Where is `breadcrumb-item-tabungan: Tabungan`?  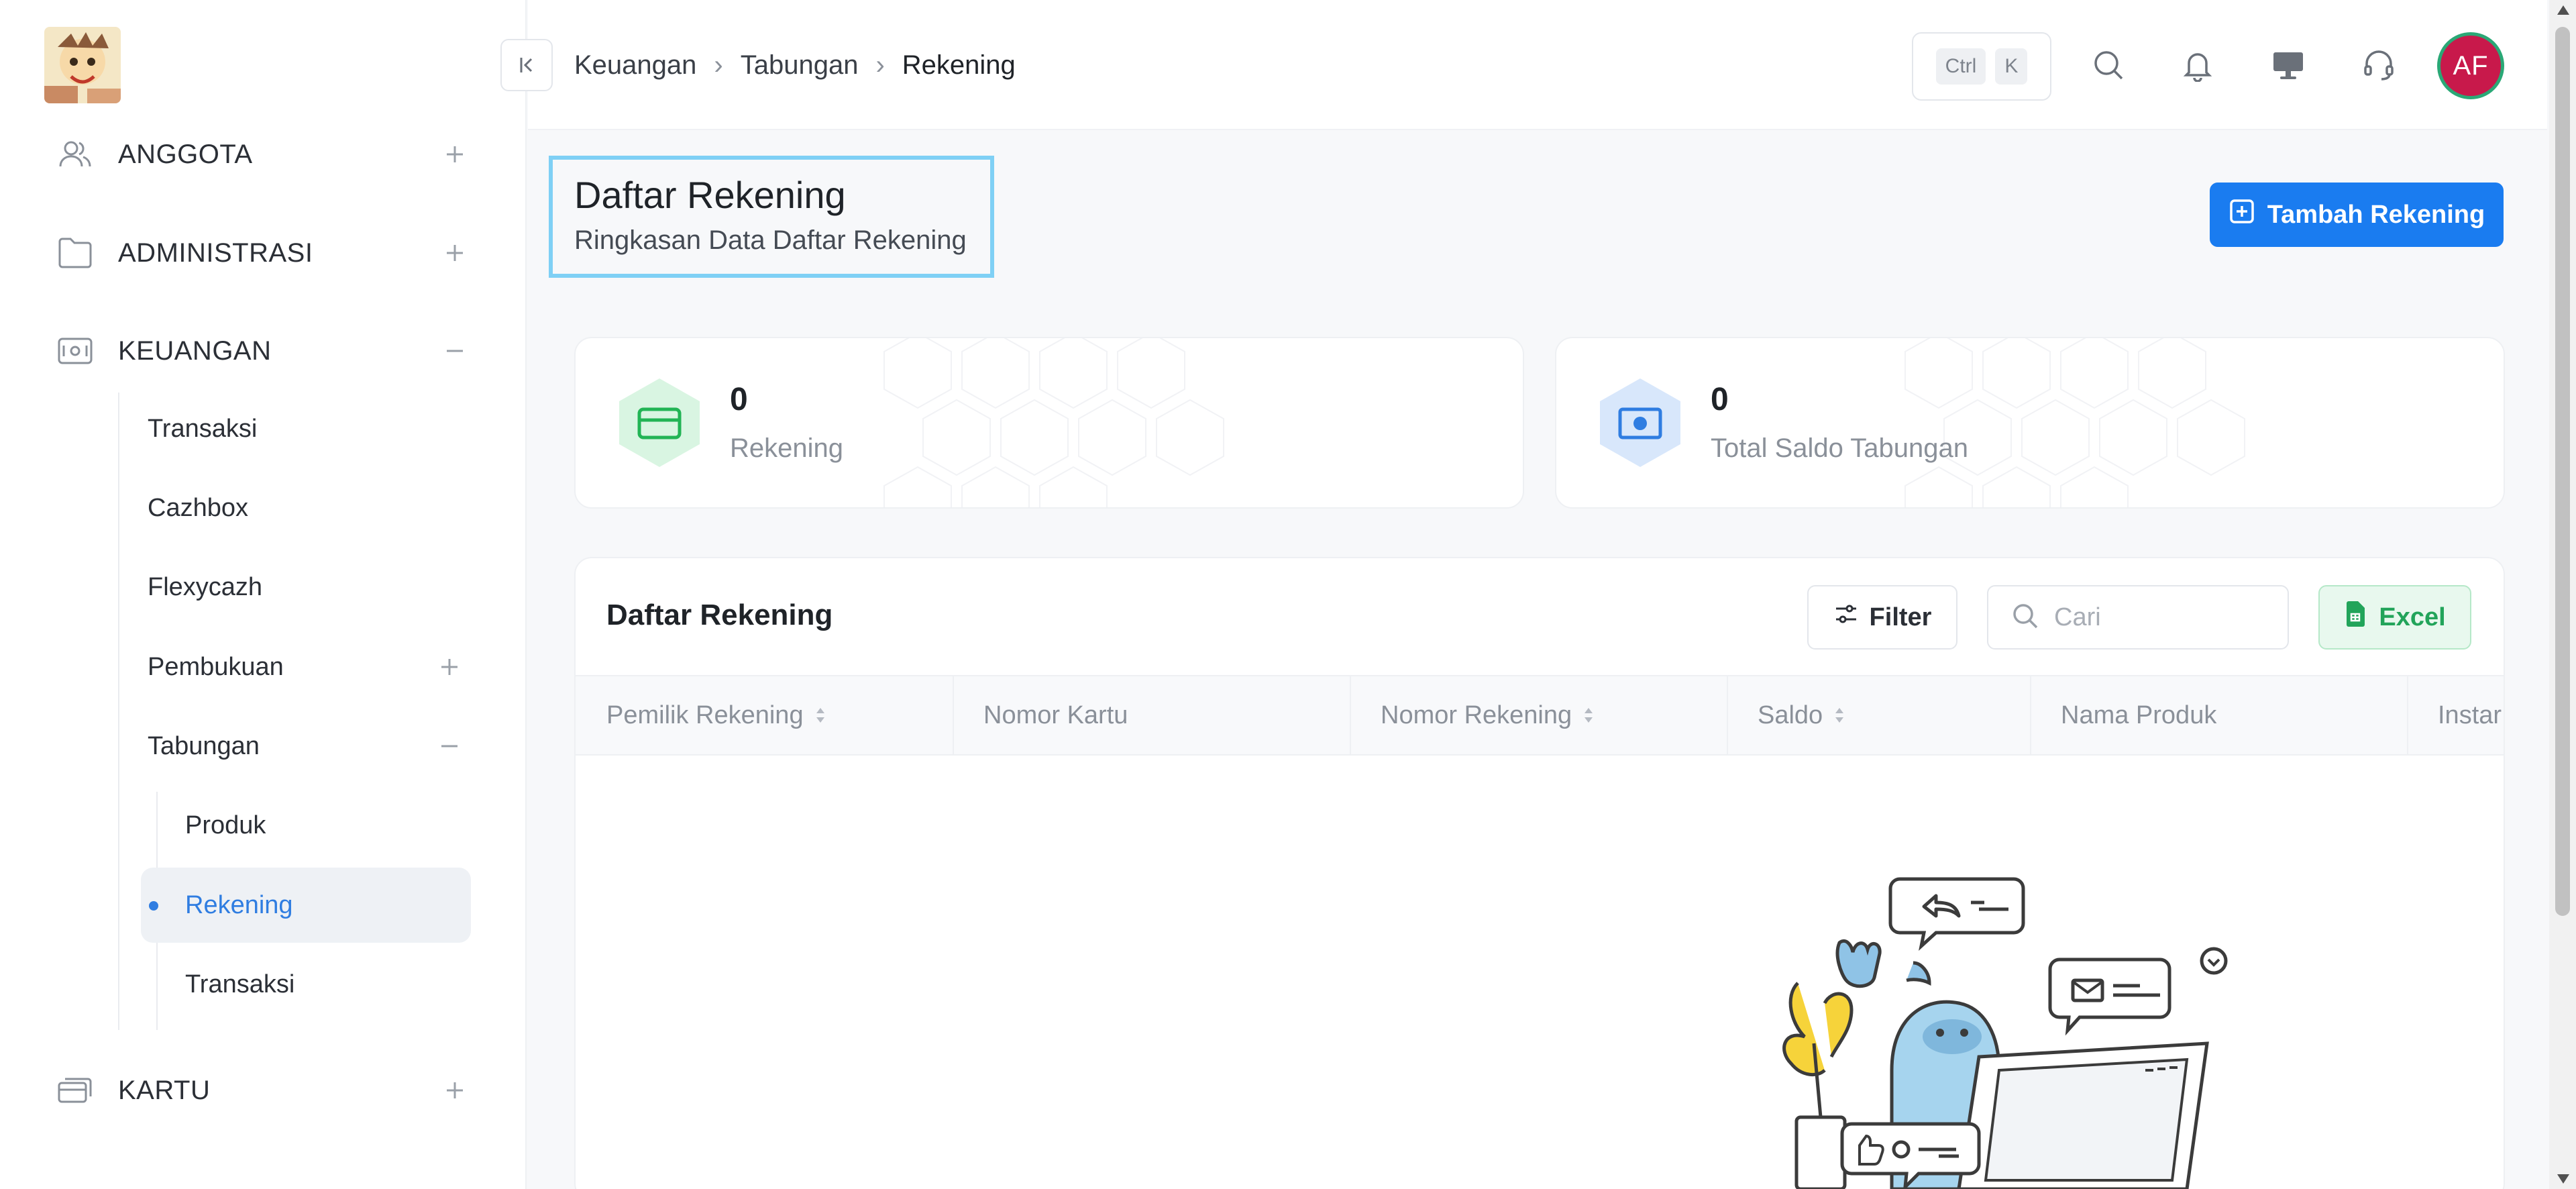
breadcrumb-item-tabungan: Tabungan is located at coordinates (800, 65).